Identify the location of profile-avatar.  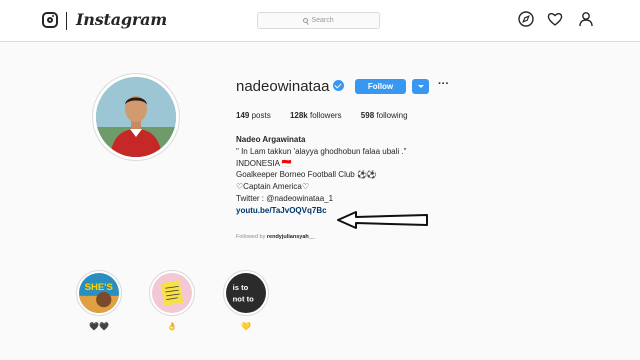
(136, 117).